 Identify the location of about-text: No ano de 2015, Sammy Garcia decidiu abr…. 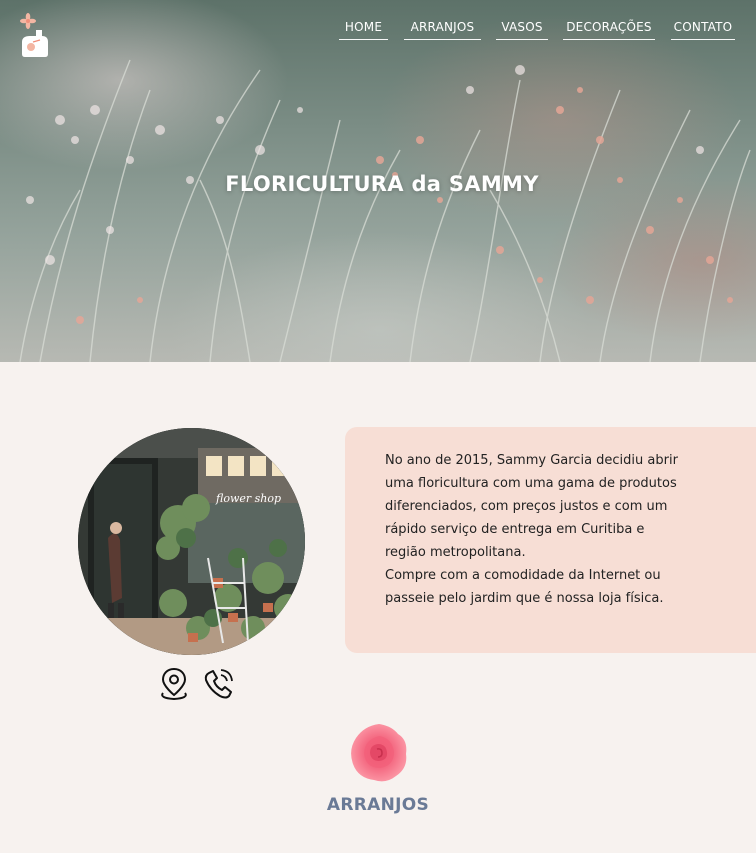
(535, 529).